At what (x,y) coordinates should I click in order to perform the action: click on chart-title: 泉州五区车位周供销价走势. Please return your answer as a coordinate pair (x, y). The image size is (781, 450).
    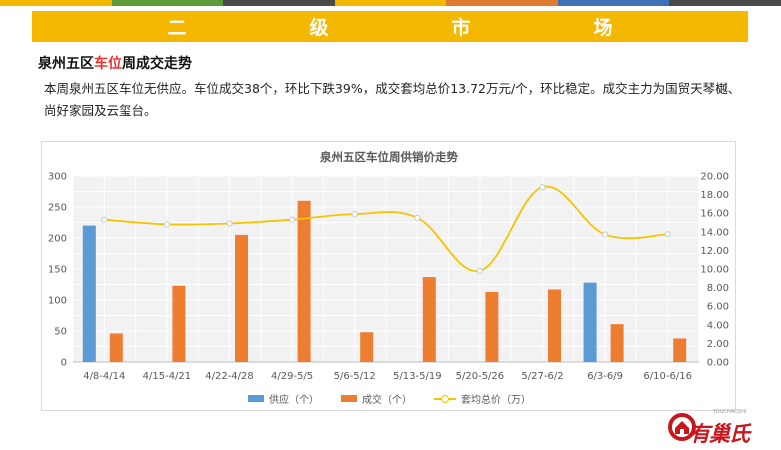
    Looking at the image, I should click on (388, 157).